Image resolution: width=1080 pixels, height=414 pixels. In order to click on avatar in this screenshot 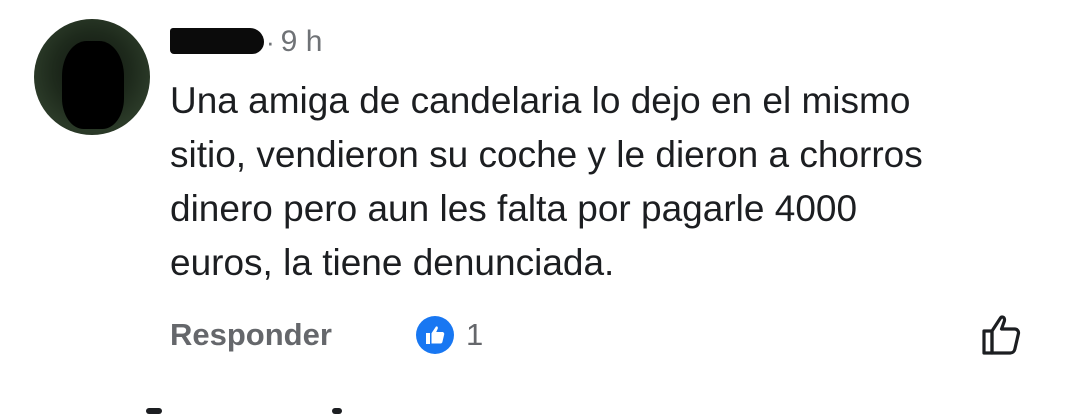, I will do `click(92, 77)`.